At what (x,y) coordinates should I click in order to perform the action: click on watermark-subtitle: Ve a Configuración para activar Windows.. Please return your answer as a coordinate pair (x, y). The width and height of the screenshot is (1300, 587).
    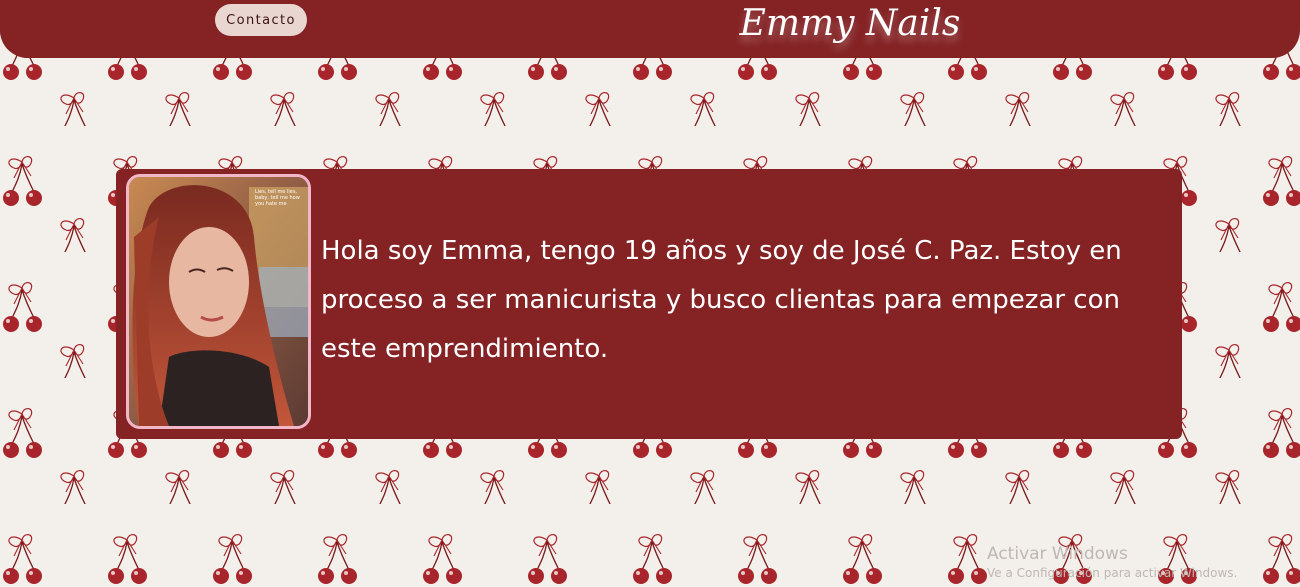
    Looking at the image, I should click on (1112, 573).